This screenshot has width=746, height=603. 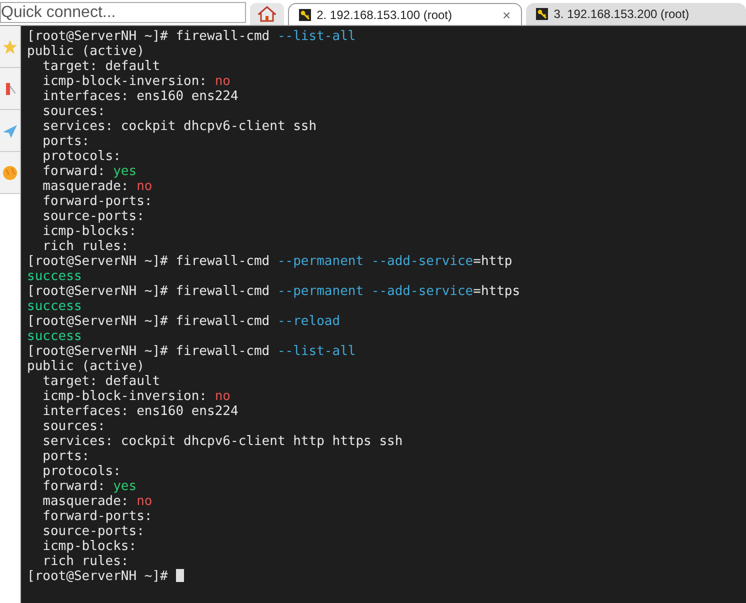 What do you see at coordinates (10, 46) in the screenshot?
I see `star-icon` at bounding box center [10, 46].